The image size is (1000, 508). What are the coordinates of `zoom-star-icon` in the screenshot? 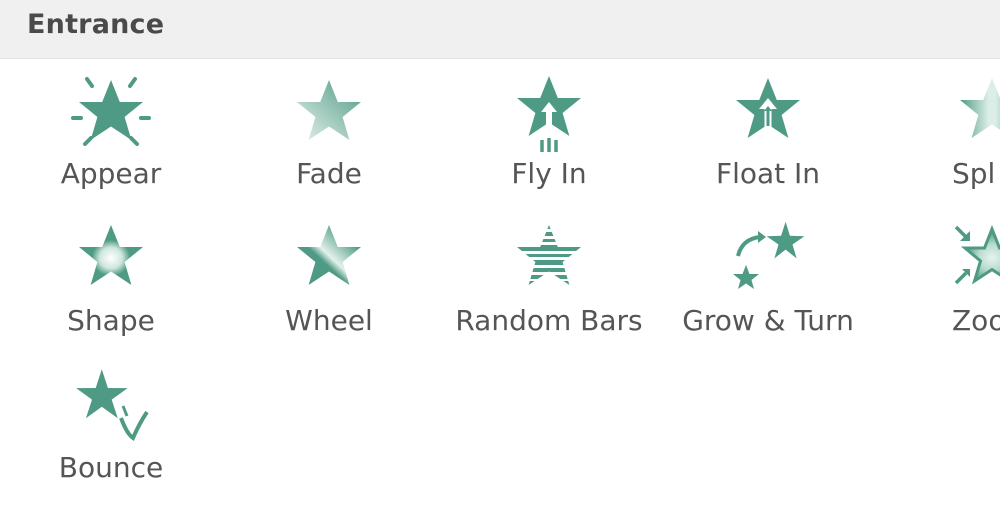 It's located at (977, 254).